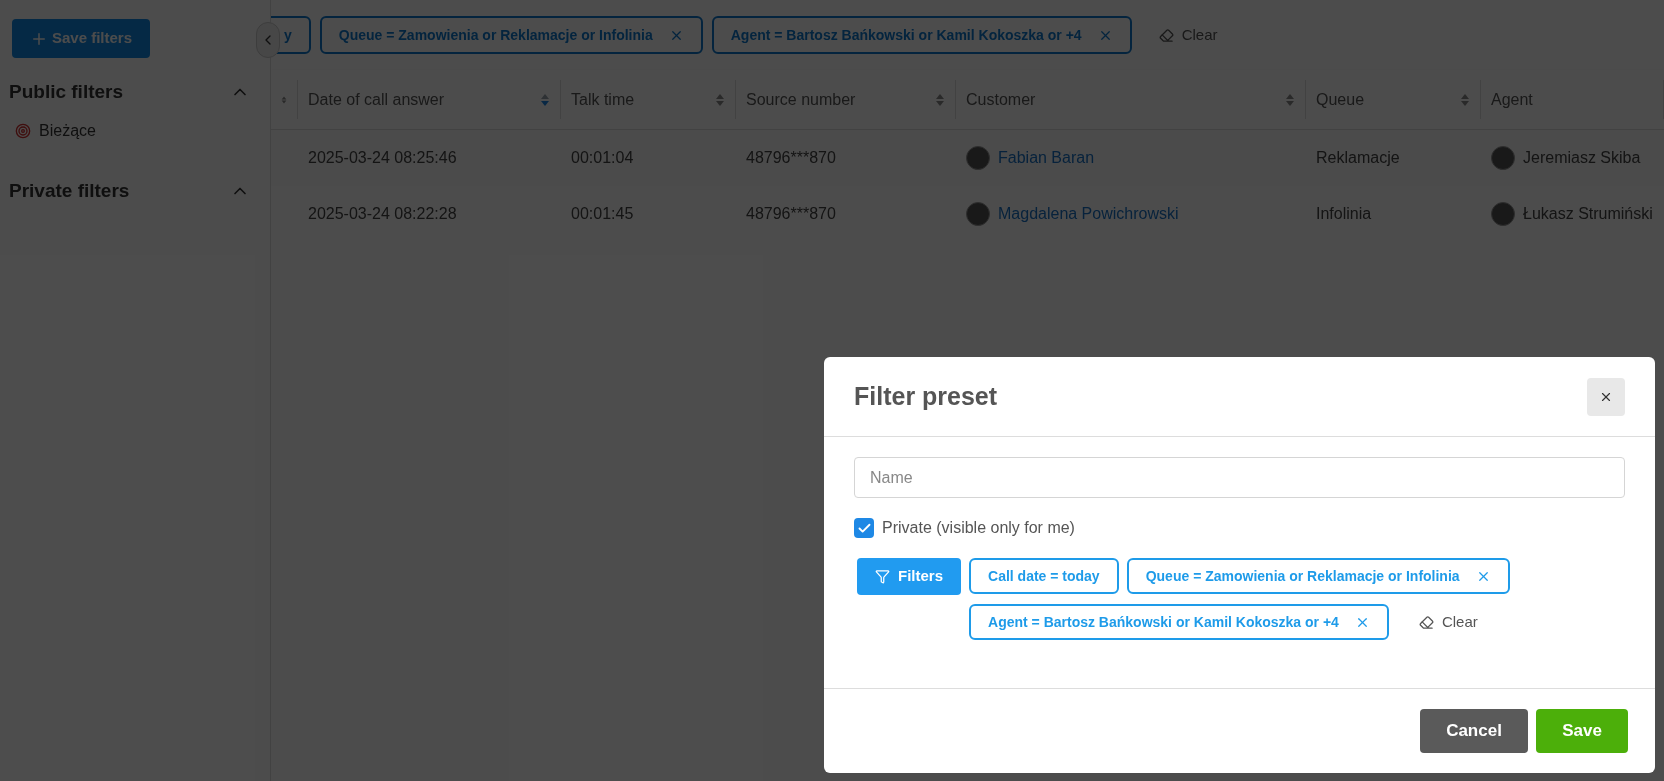 This screenshot has width=1664, height=781. Describe the element at coordinates (864, 528) in the screenshot. I see `private-checkbox` at that location.